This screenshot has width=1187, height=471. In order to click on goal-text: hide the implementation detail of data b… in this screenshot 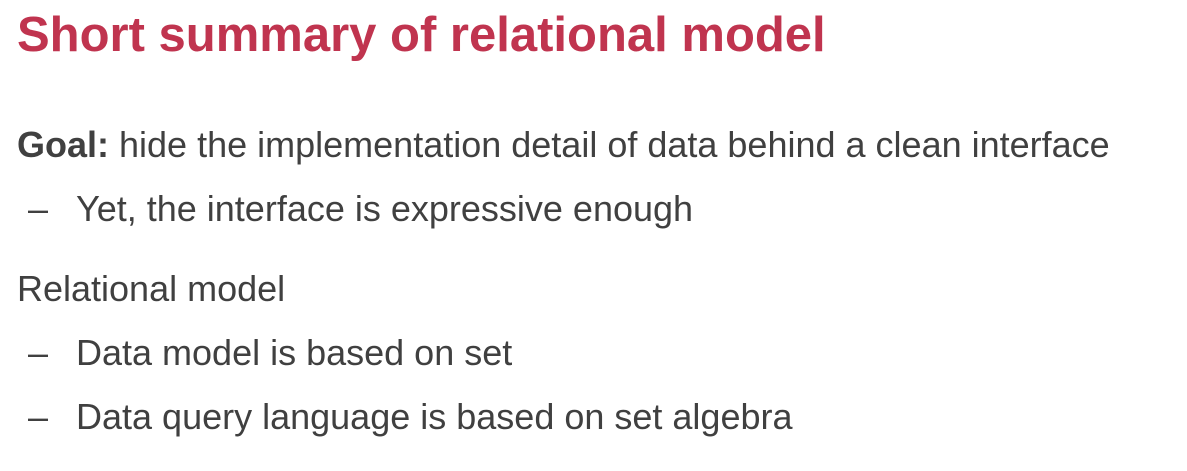, I will do `click(609, 144)`.